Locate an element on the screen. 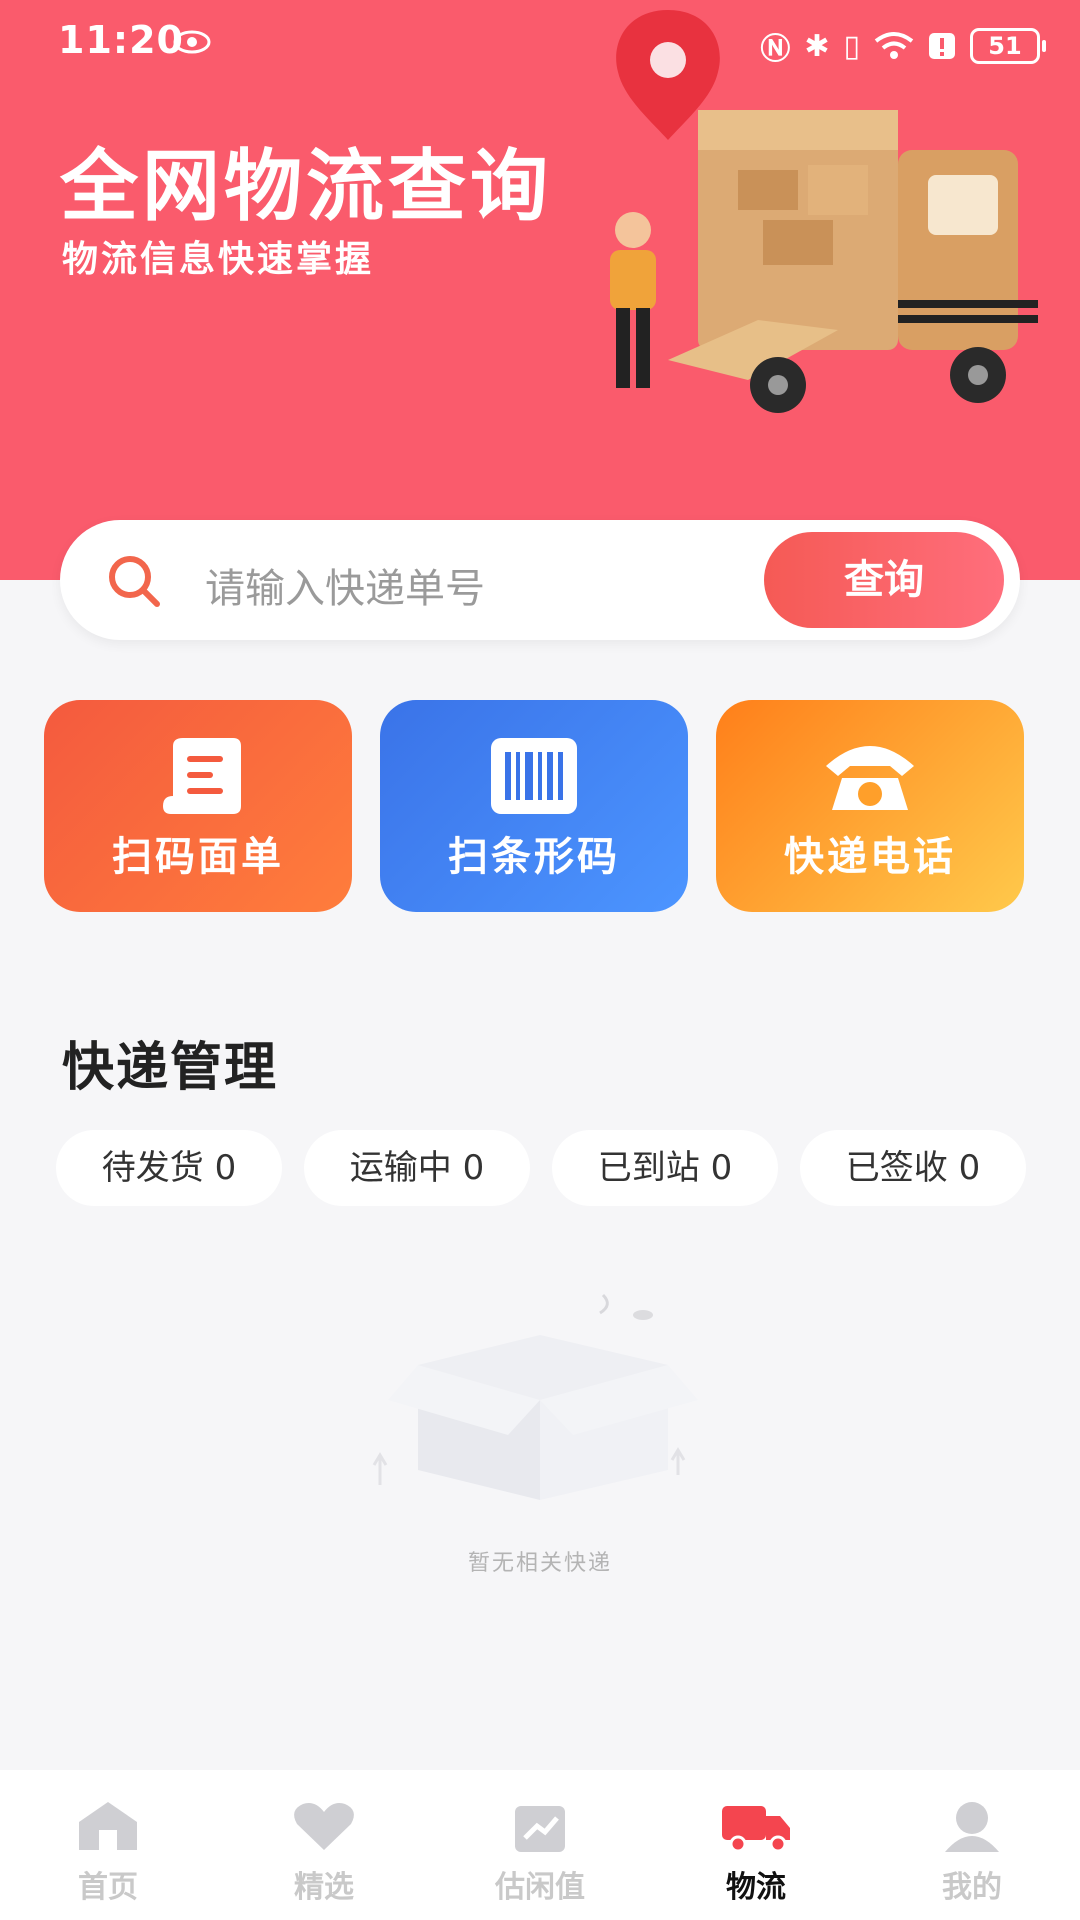  eye-icon is located at coordinates (192, 42).